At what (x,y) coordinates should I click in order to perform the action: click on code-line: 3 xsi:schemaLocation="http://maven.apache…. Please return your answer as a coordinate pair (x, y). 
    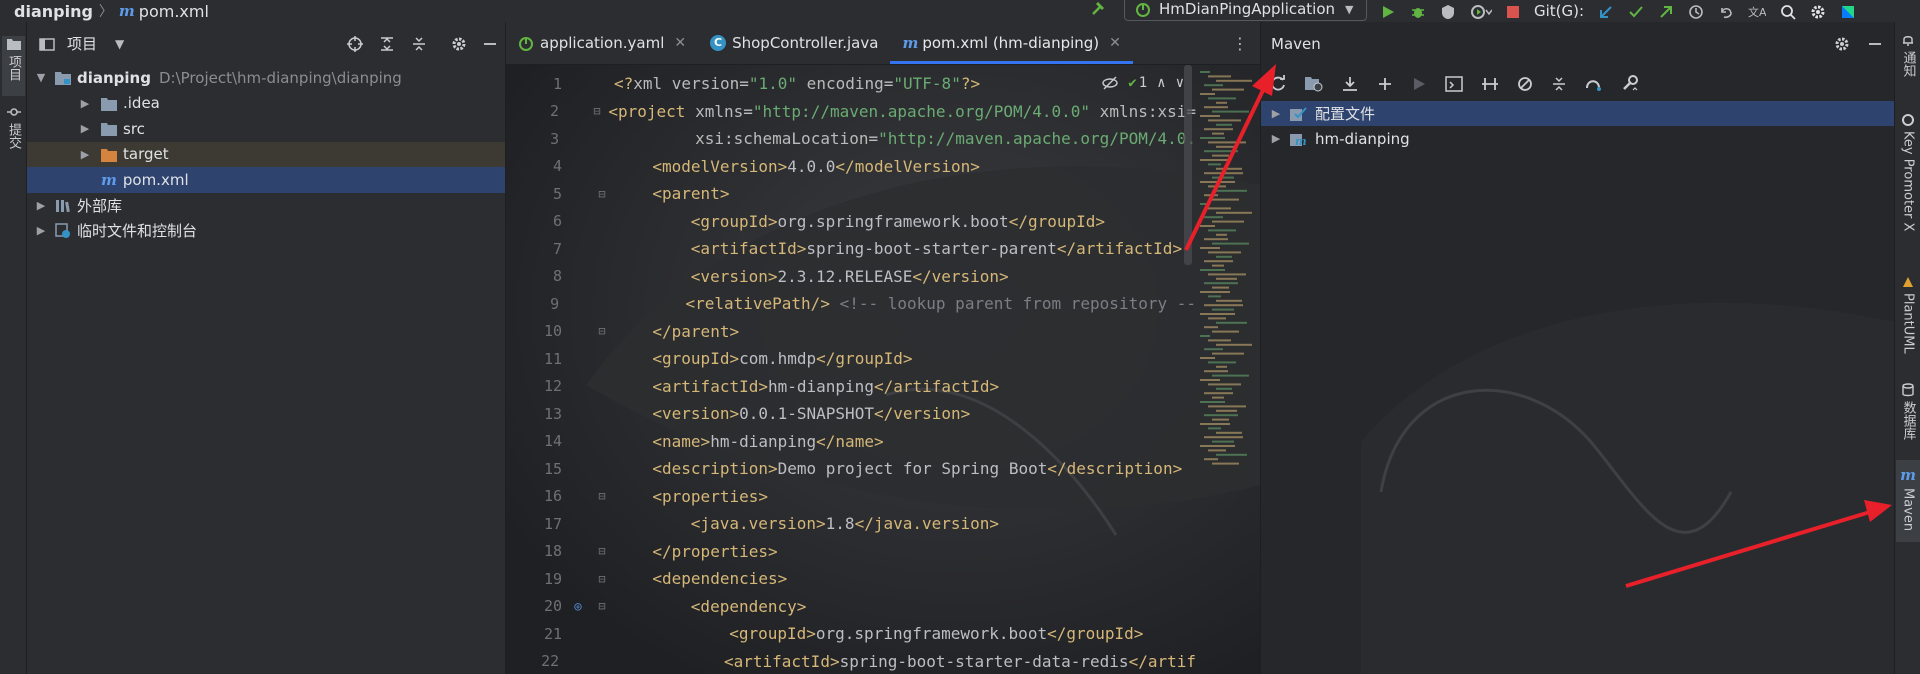
    Looking at the image, I should click on (851, 138).